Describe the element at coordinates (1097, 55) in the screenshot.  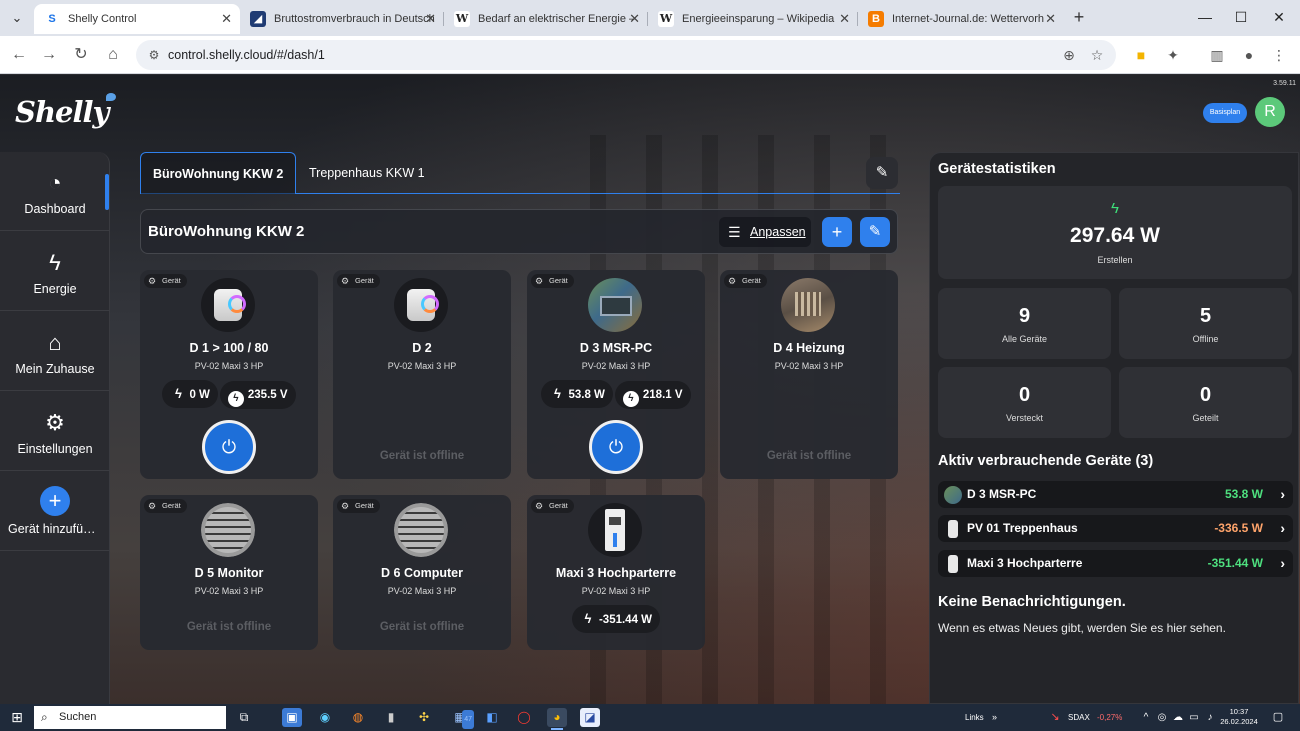
I see `bookmark-star-icon: ☆` at that location.